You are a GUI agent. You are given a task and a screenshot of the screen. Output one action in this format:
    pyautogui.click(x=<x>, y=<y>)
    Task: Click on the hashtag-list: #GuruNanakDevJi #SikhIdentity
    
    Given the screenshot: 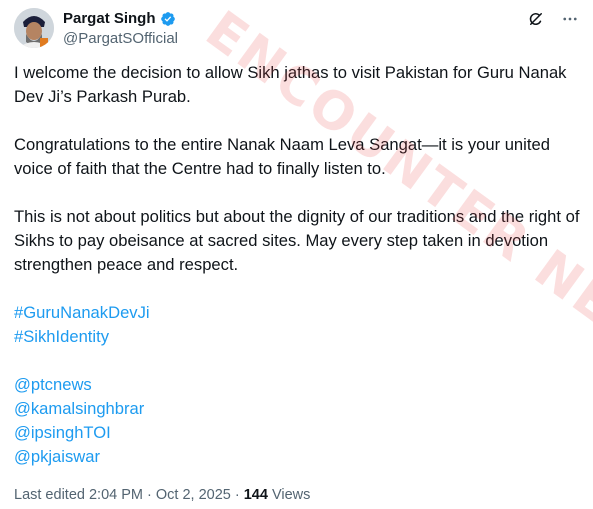 What is the action you would take?
    pyautogui.click(x=299, y=325)
    